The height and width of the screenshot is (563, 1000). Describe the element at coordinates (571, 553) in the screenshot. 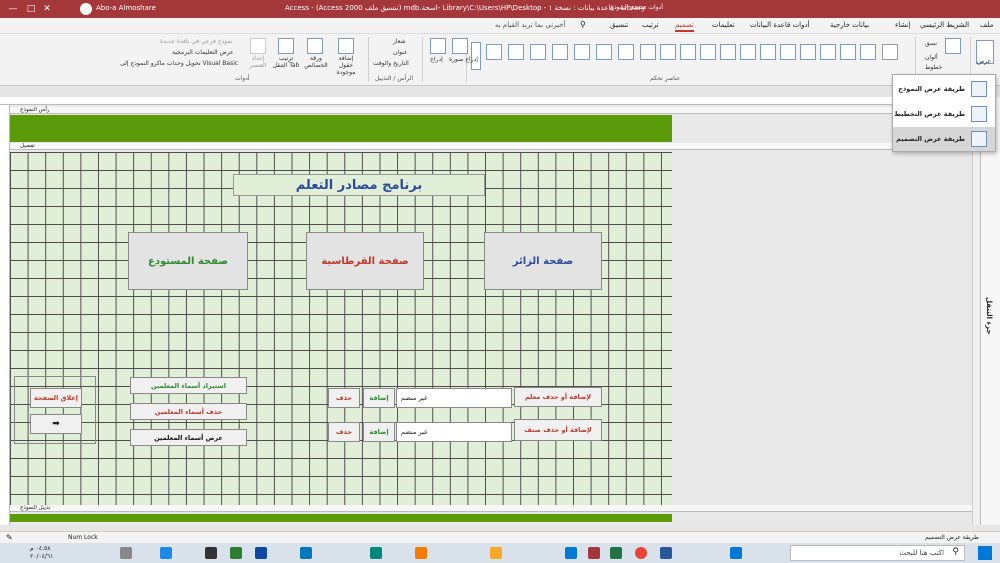

I see `outlook-icon` at that location.